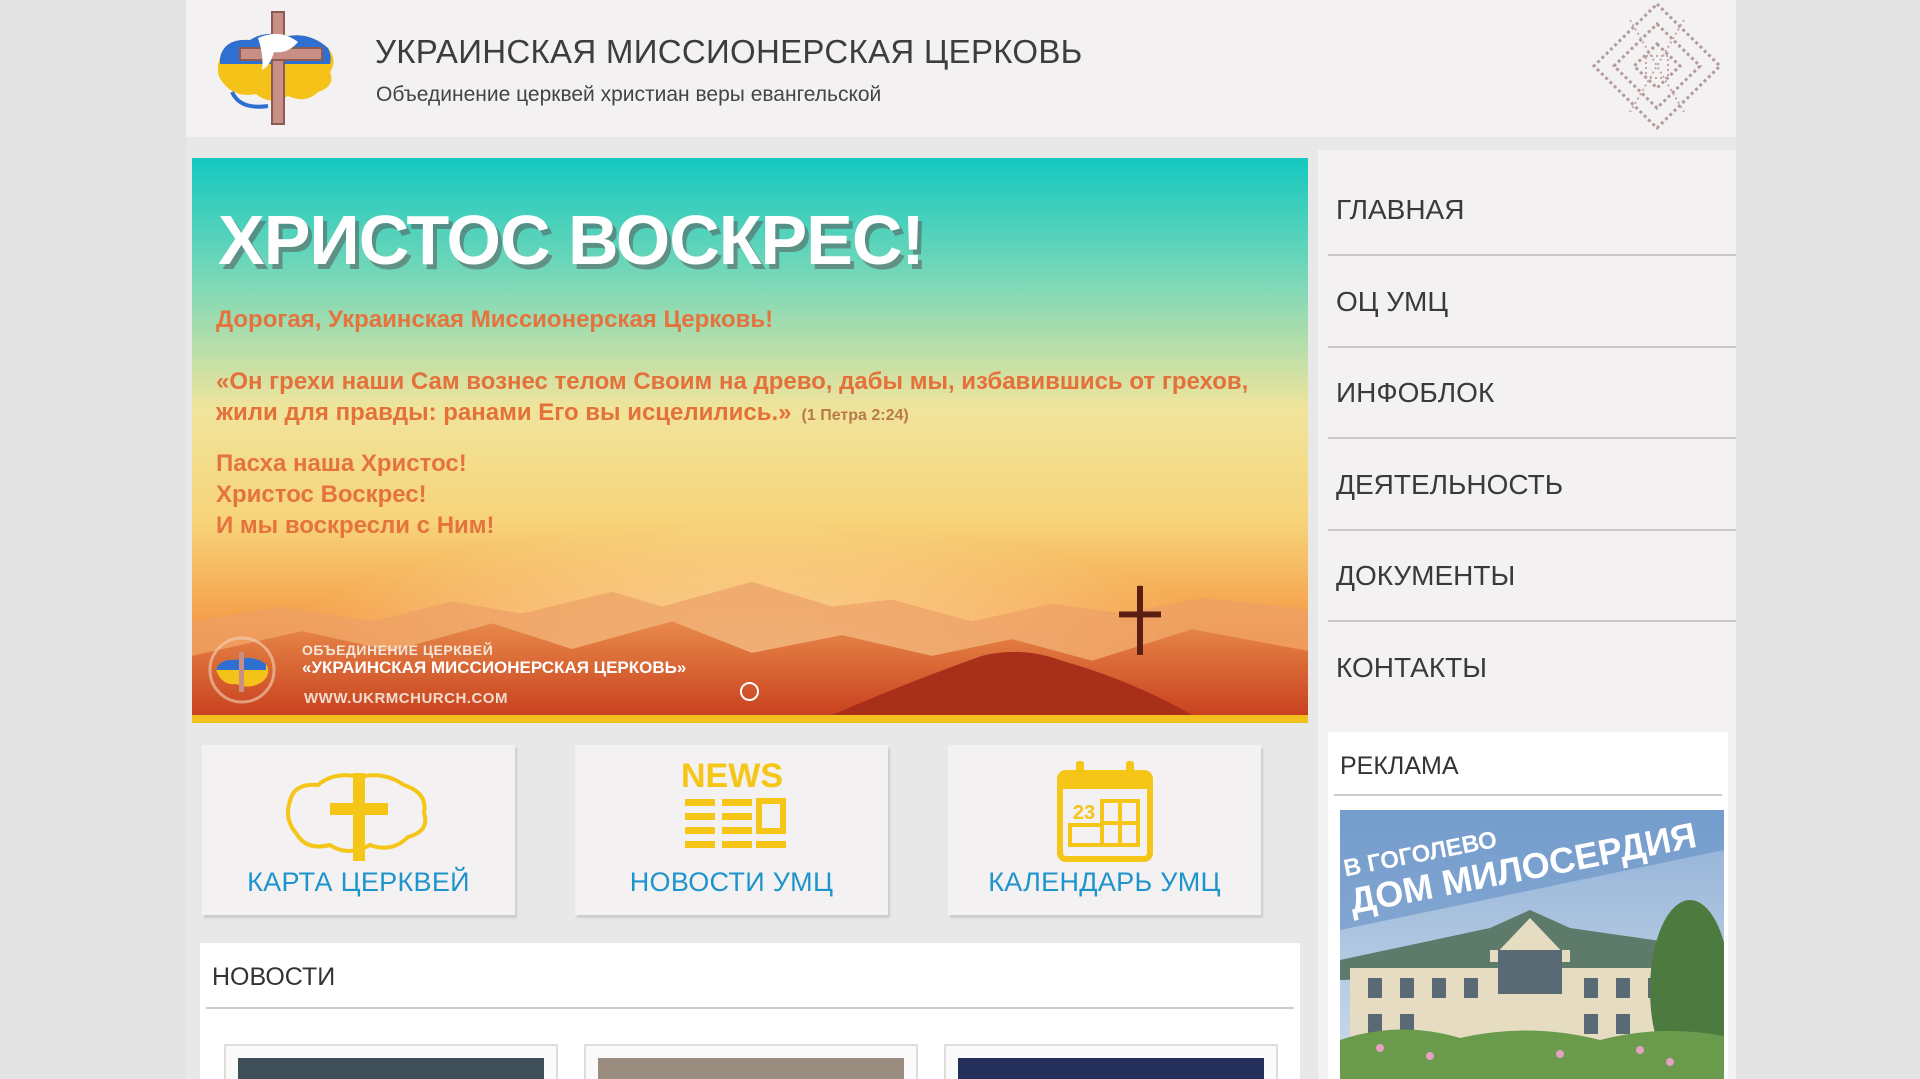 The height and width of the screenshot is (1079, 1920). Describe the element at coordinates (733, 802) in the screenshot. I see `news-icon: NEWS` at that location.